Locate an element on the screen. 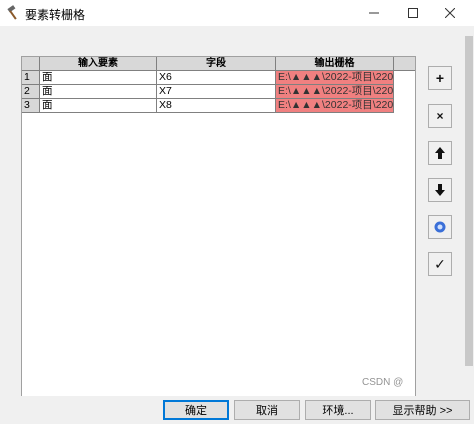  remove-row-button: × is located at coordinates (440, 116).